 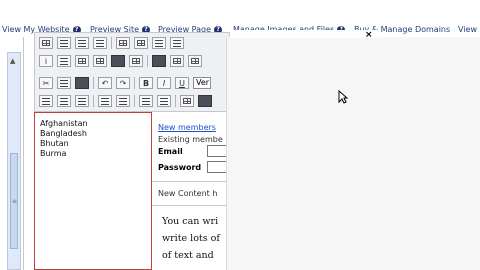 What do you see at coordinates (46, 61) in the screenshot?
I see `info-icon: i` at bounding box center [46, 61].